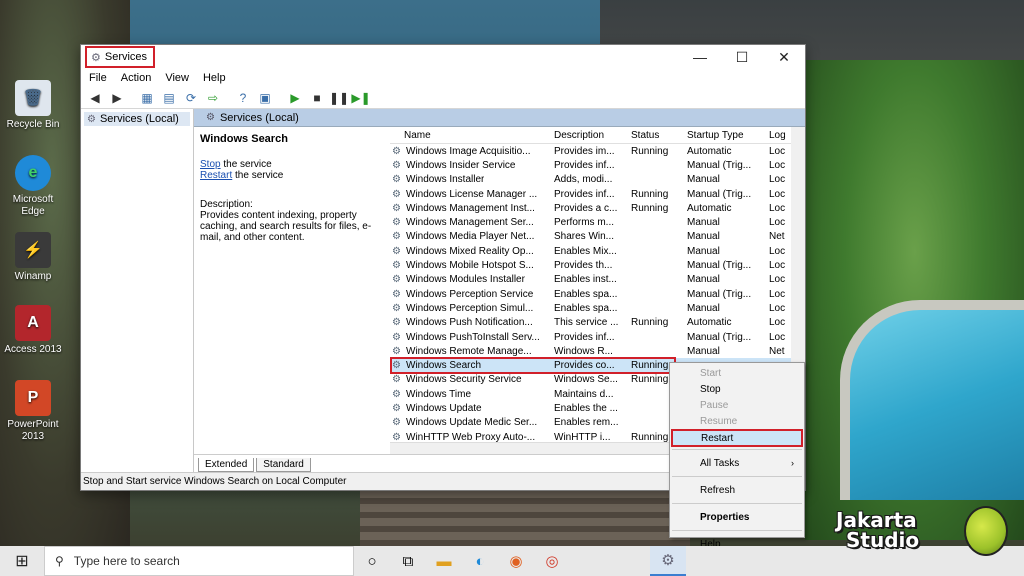  What do you see at coordinates (98, 78) in the screenshot?
I see `menu-file: File` at bounding box center [98, 78].